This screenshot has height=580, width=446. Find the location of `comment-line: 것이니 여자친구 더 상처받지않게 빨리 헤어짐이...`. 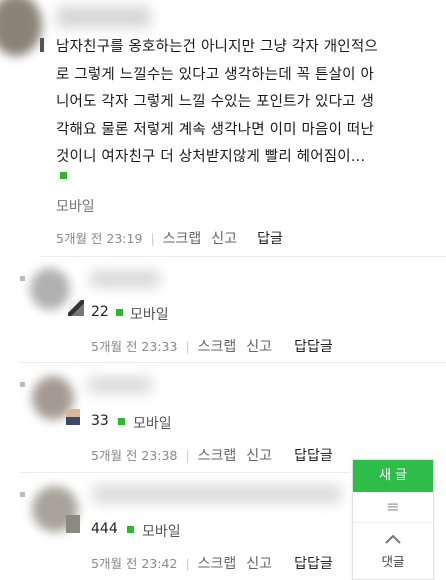

comment-line: 것이니 여자친구 더 상처받지않게 빨리 헤어짐이... is located at coordinates (250, 161).